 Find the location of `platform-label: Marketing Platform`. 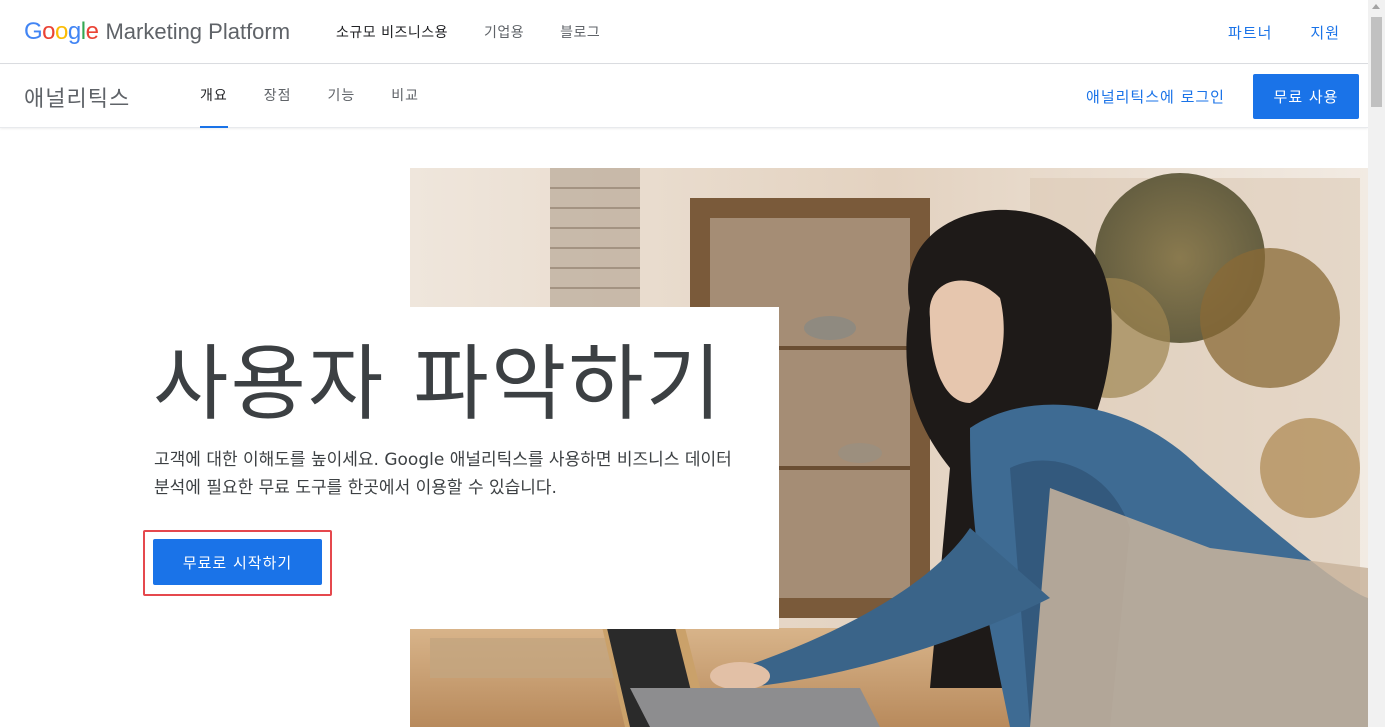

platform-label: Marketing Platform is located at coordinates (198, 31).